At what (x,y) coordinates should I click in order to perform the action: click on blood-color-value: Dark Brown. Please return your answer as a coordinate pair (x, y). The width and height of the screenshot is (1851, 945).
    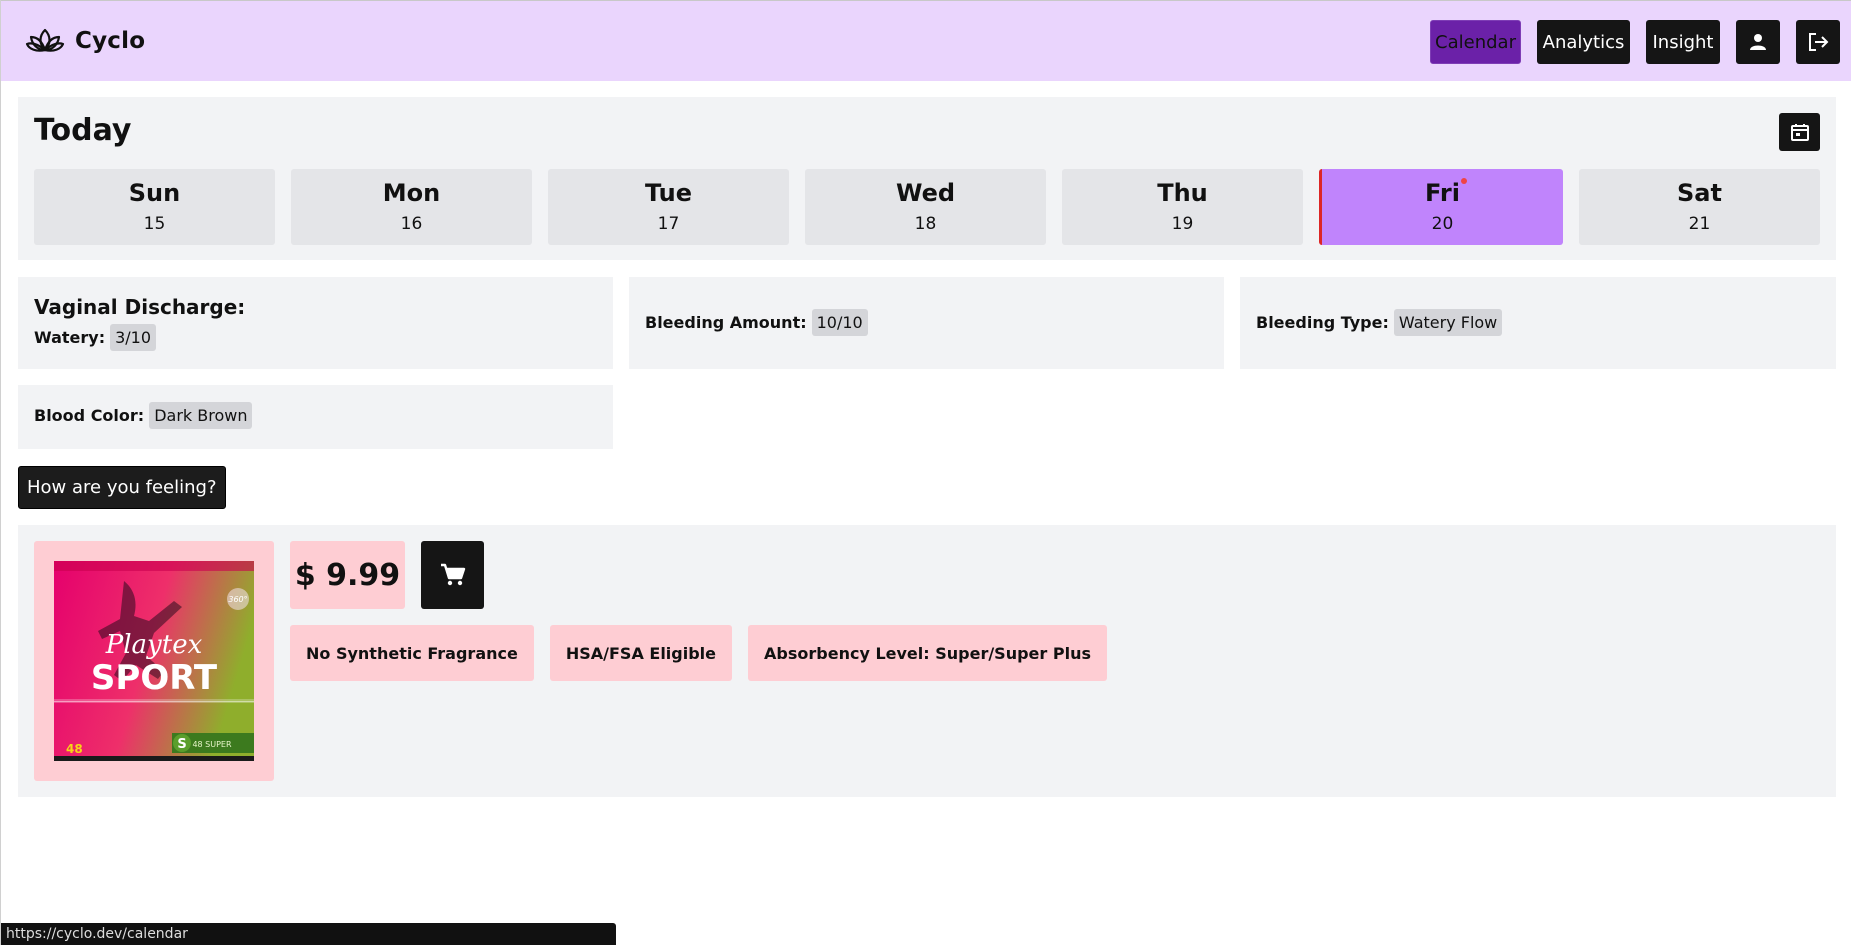
    Looking at the image, I should click on (201, 415).